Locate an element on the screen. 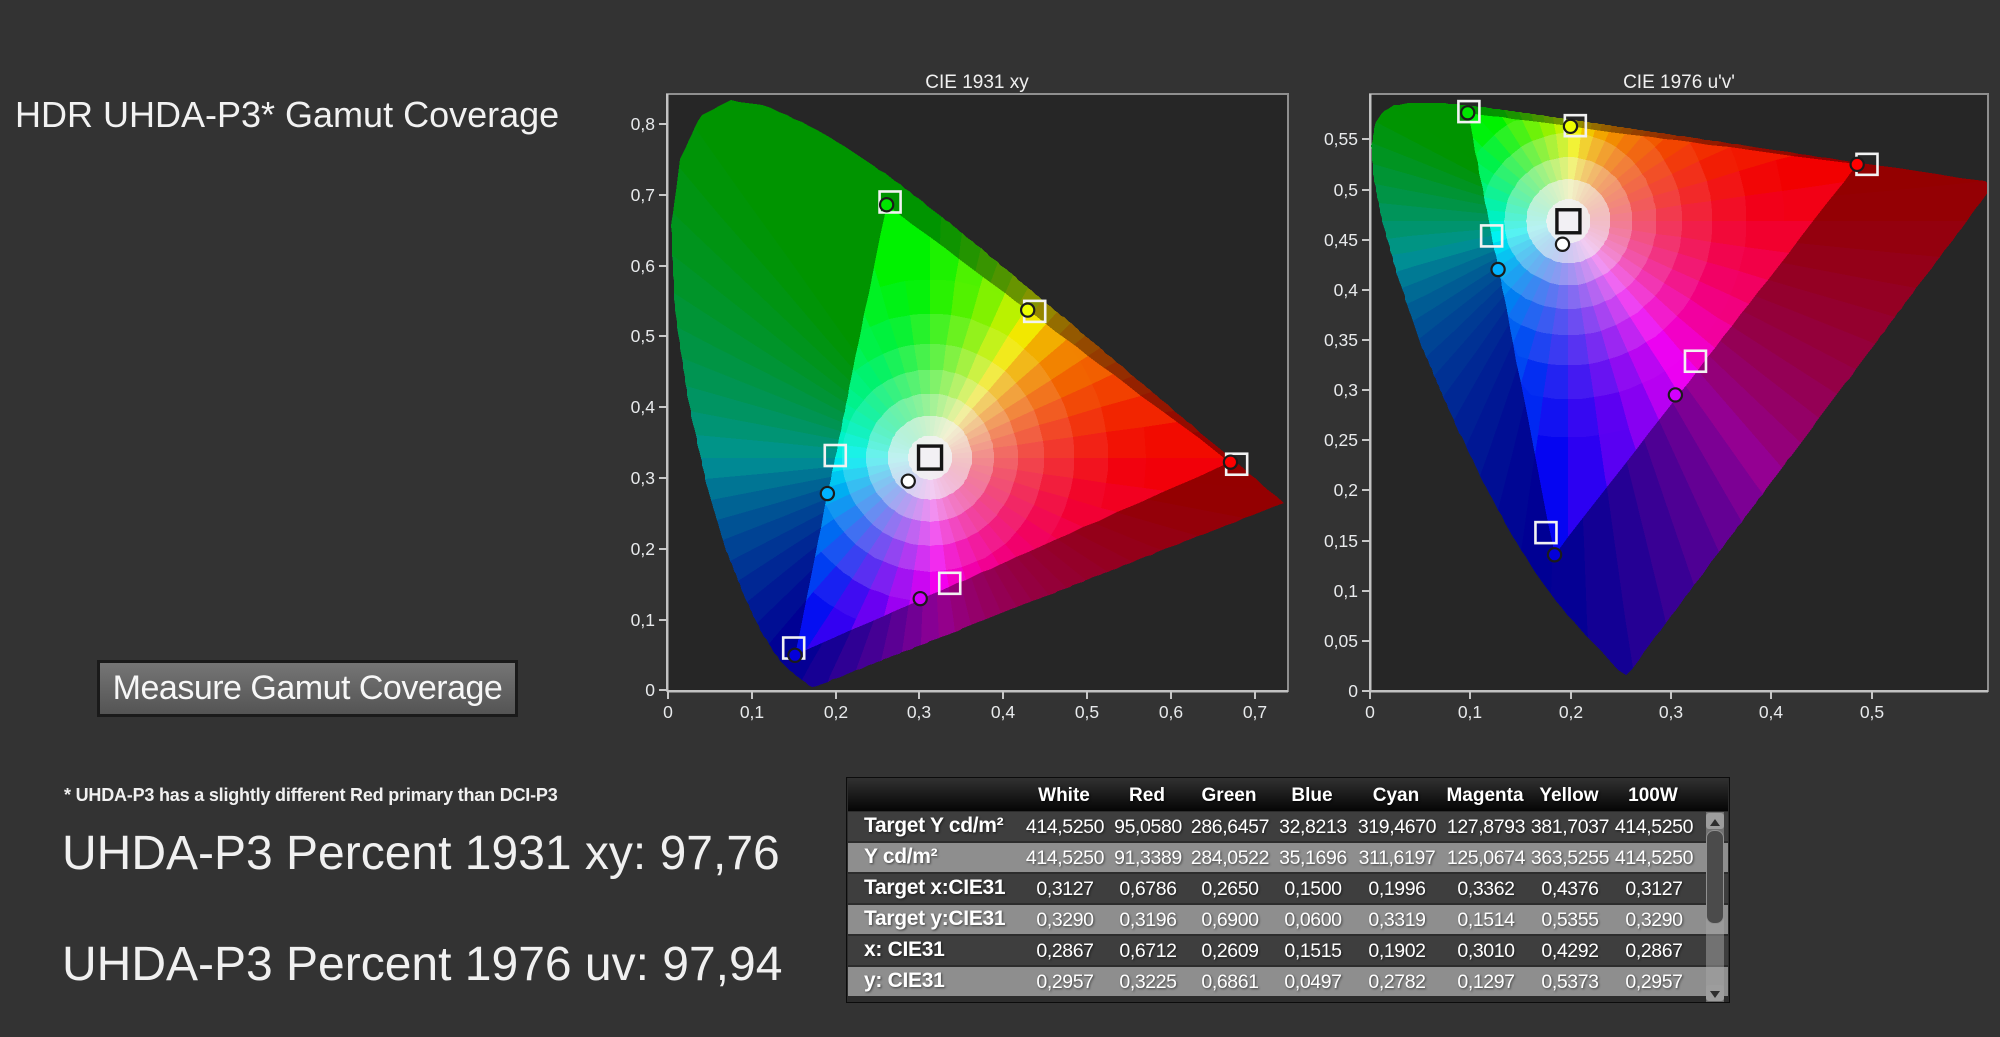 The image size is (2000, 1037). svg-text: CIE 1976 u'v' is located at coordinates (1679, 82).